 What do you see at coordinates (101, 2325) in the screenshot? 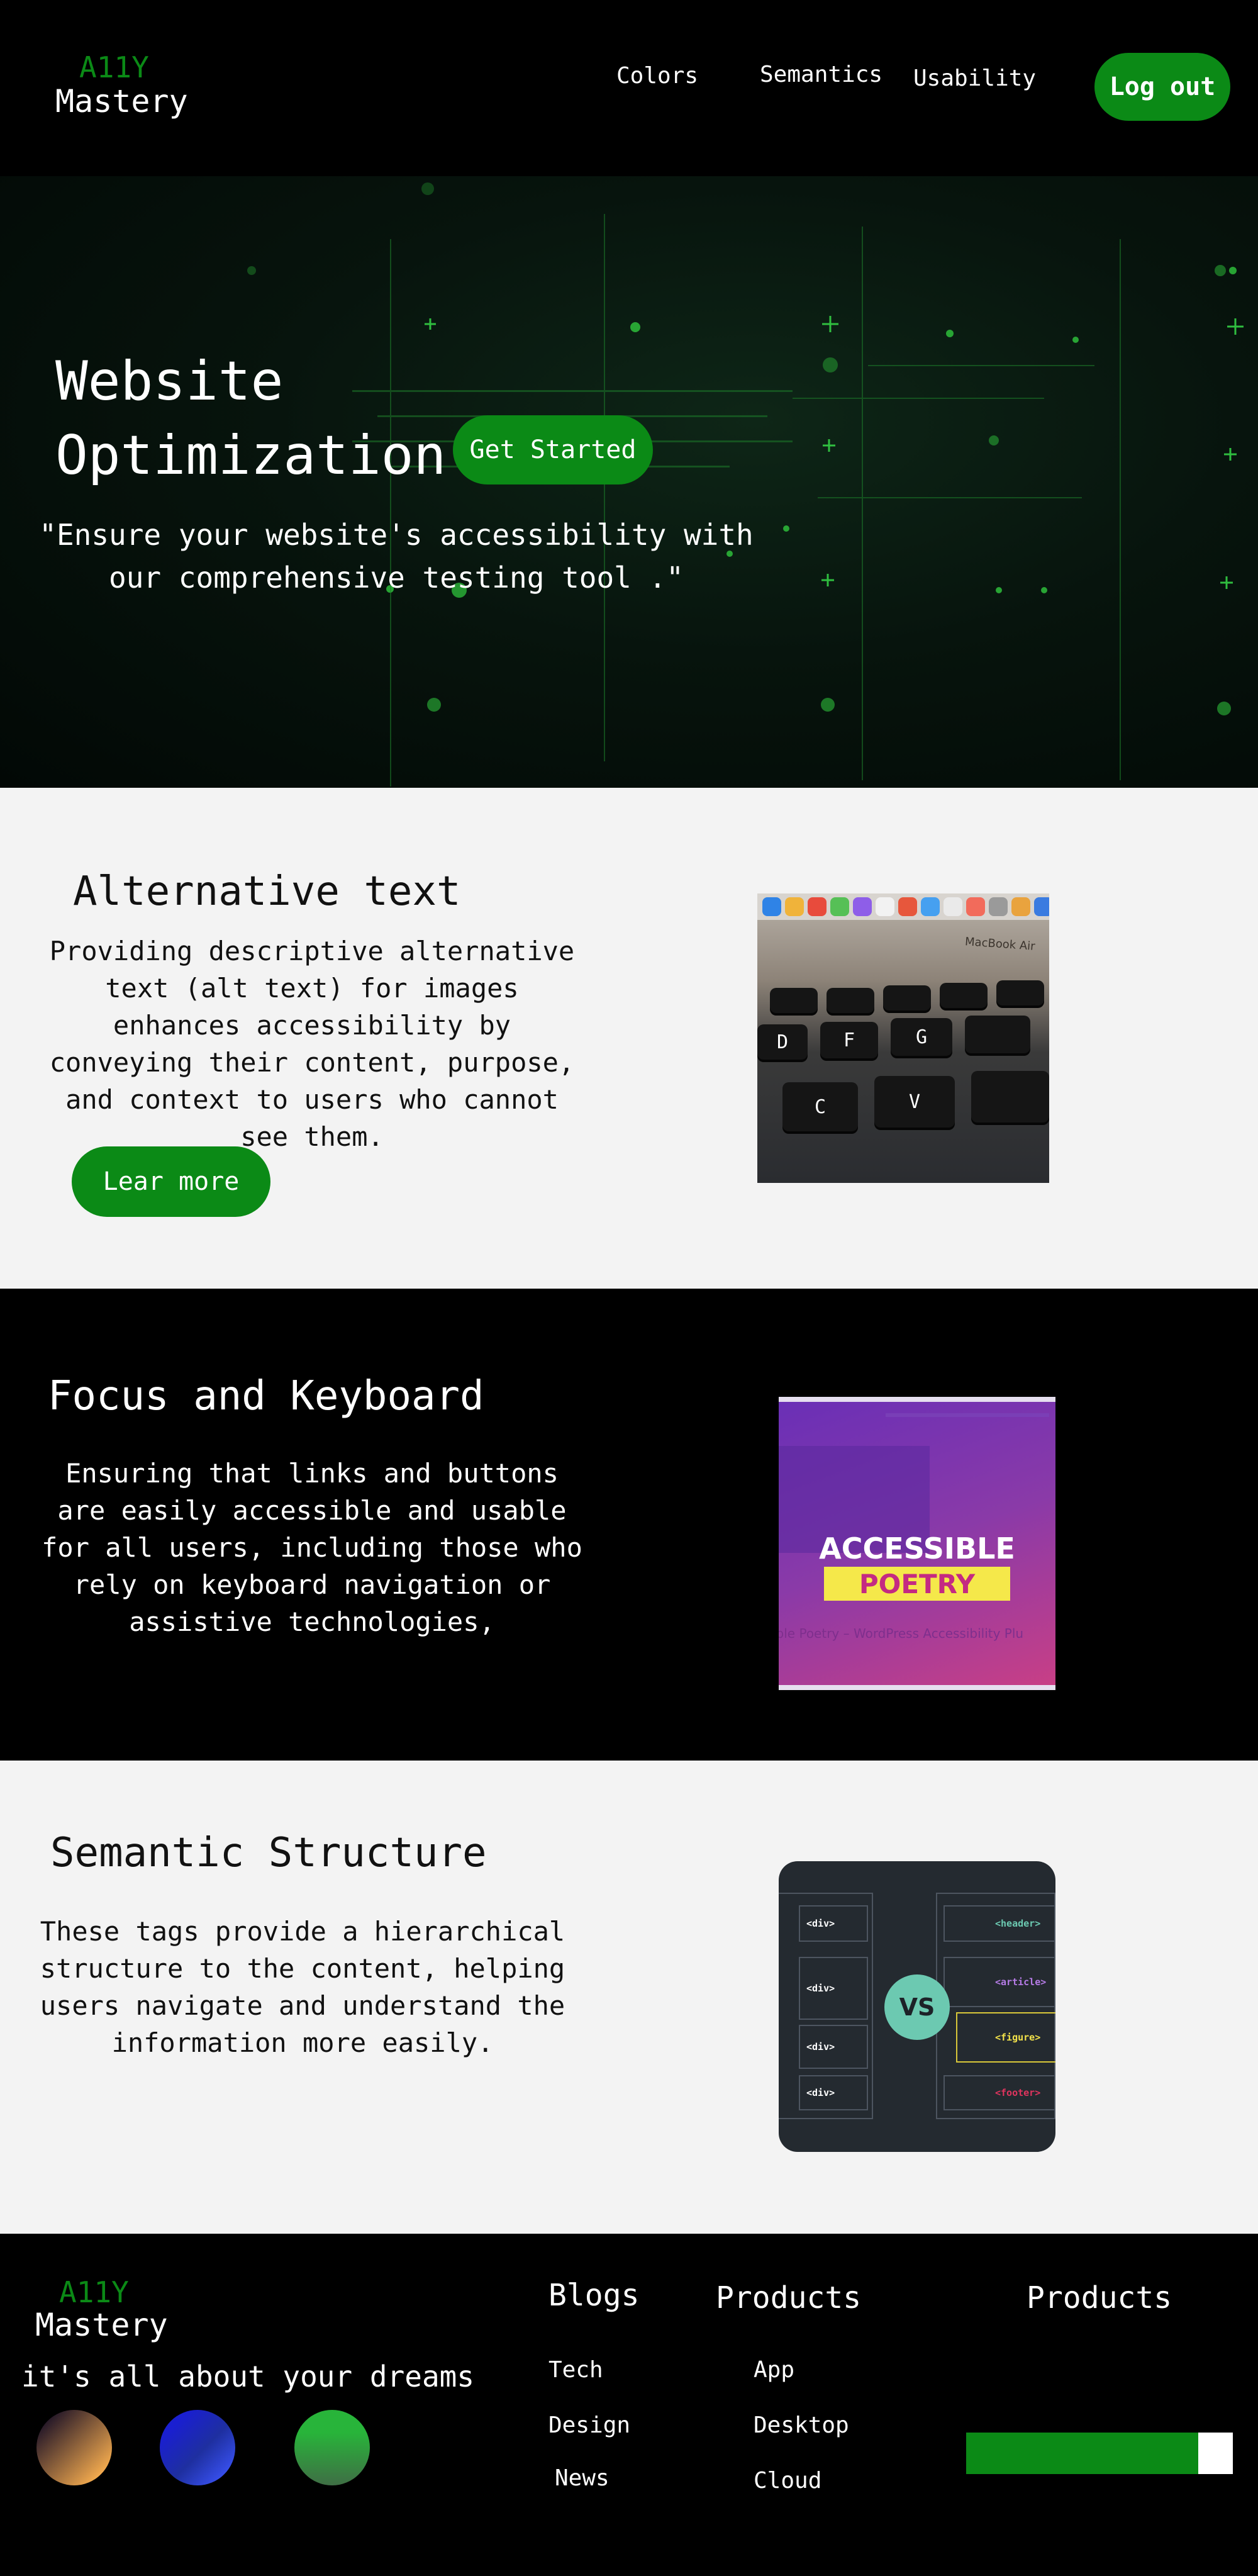
I see `footer-logo-mastery: Mastery` at bounding box center [101, 2325].